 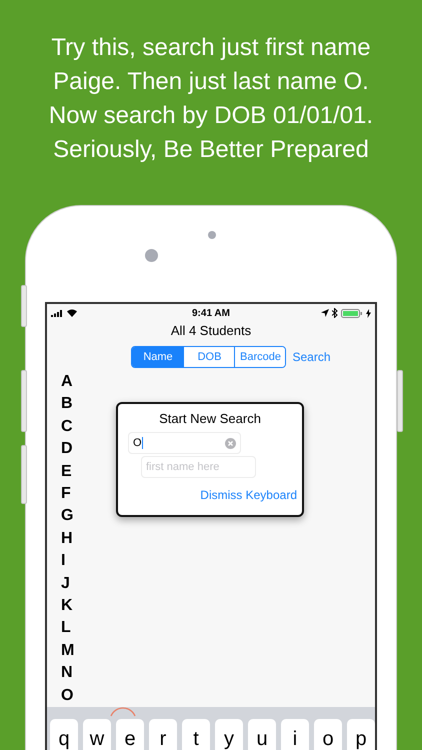 I want to click on segment-tab: DOB, so click(x=208, y=357).